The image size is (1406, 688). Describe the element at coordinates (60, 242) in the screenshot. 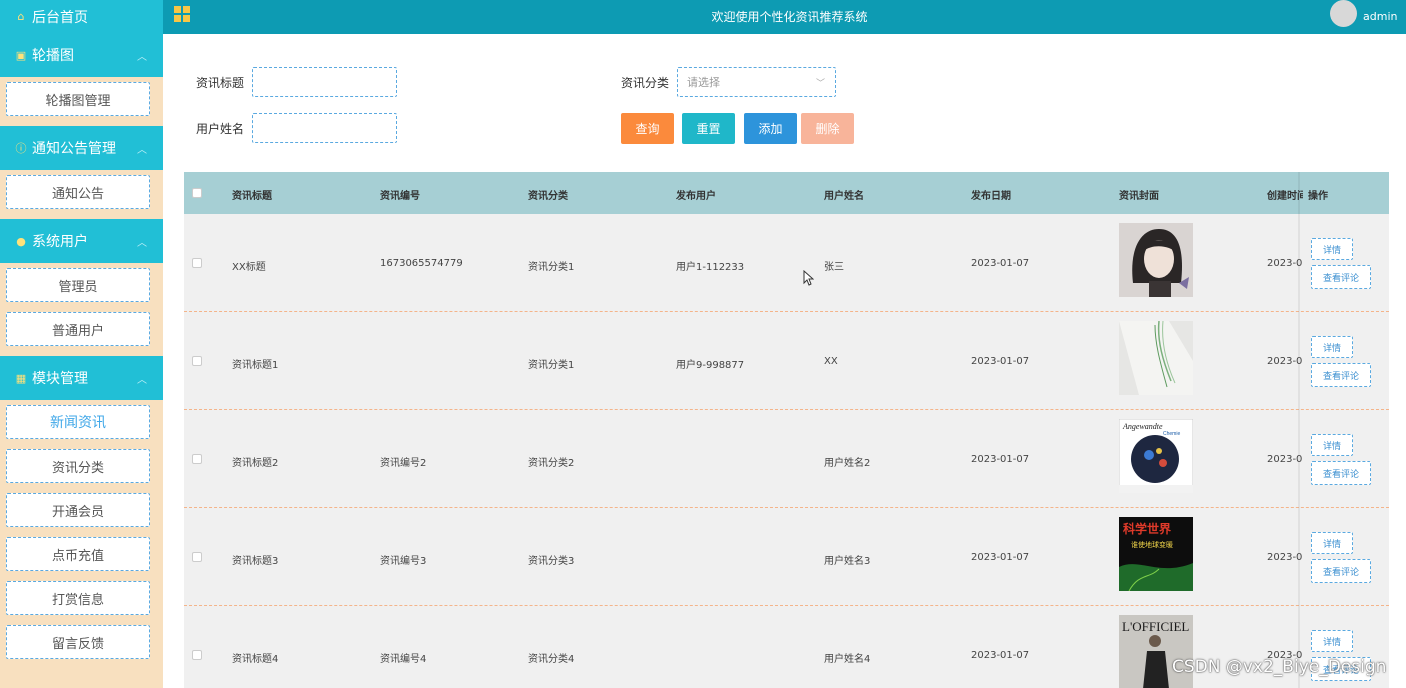

I see `sidebar-group-label: 系统用户` at that location.